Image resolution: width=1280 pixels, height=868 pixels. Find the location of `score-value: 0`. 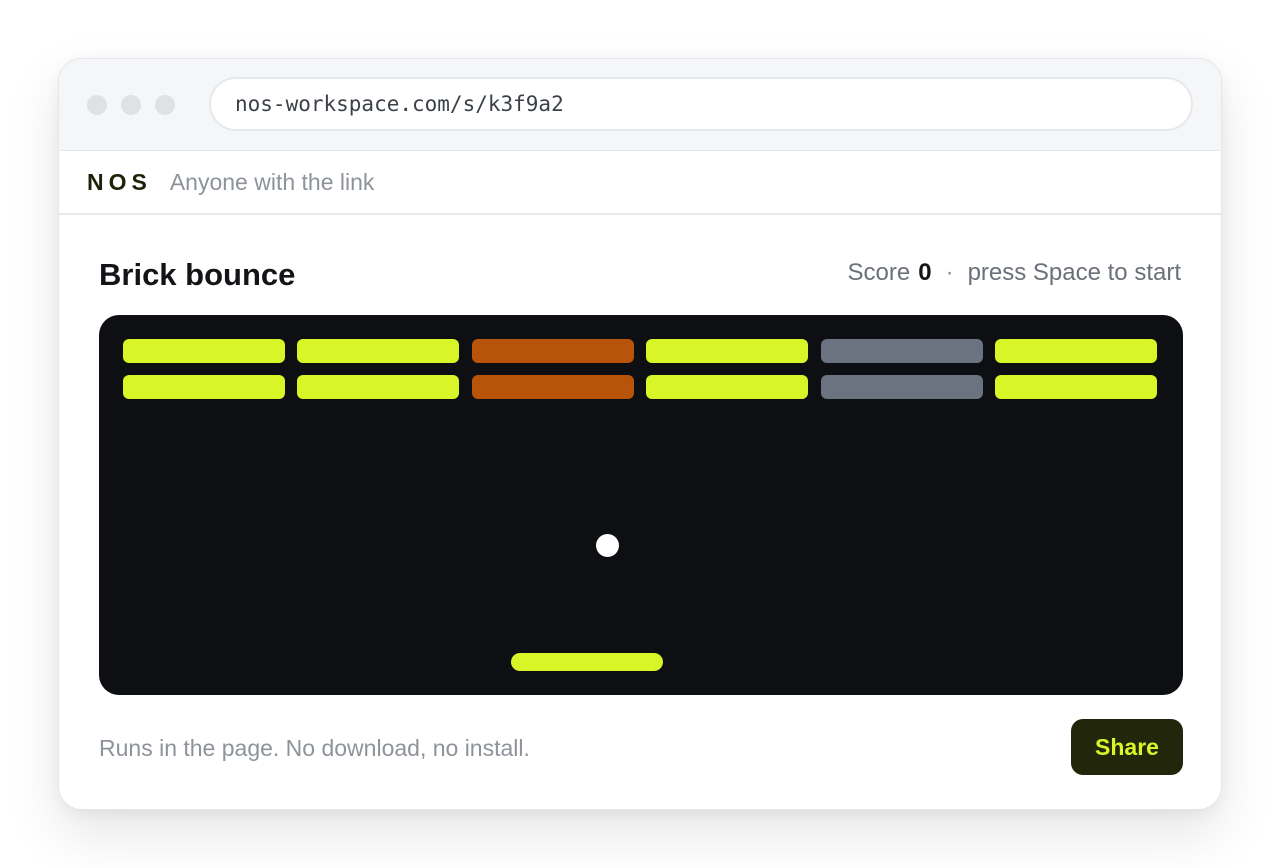

score-value: 0 is located at coordinates (925, 272).